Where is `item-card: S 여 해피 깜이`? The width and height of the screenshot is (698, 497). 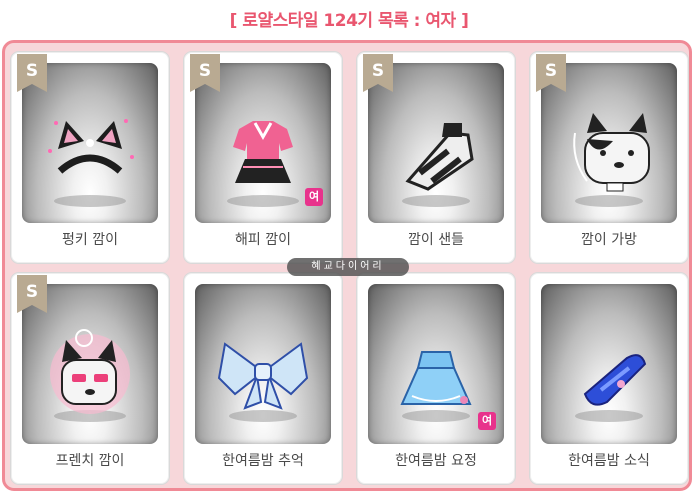
item-card: S 여 해피 깜이 is located at coordinates (263, 157).